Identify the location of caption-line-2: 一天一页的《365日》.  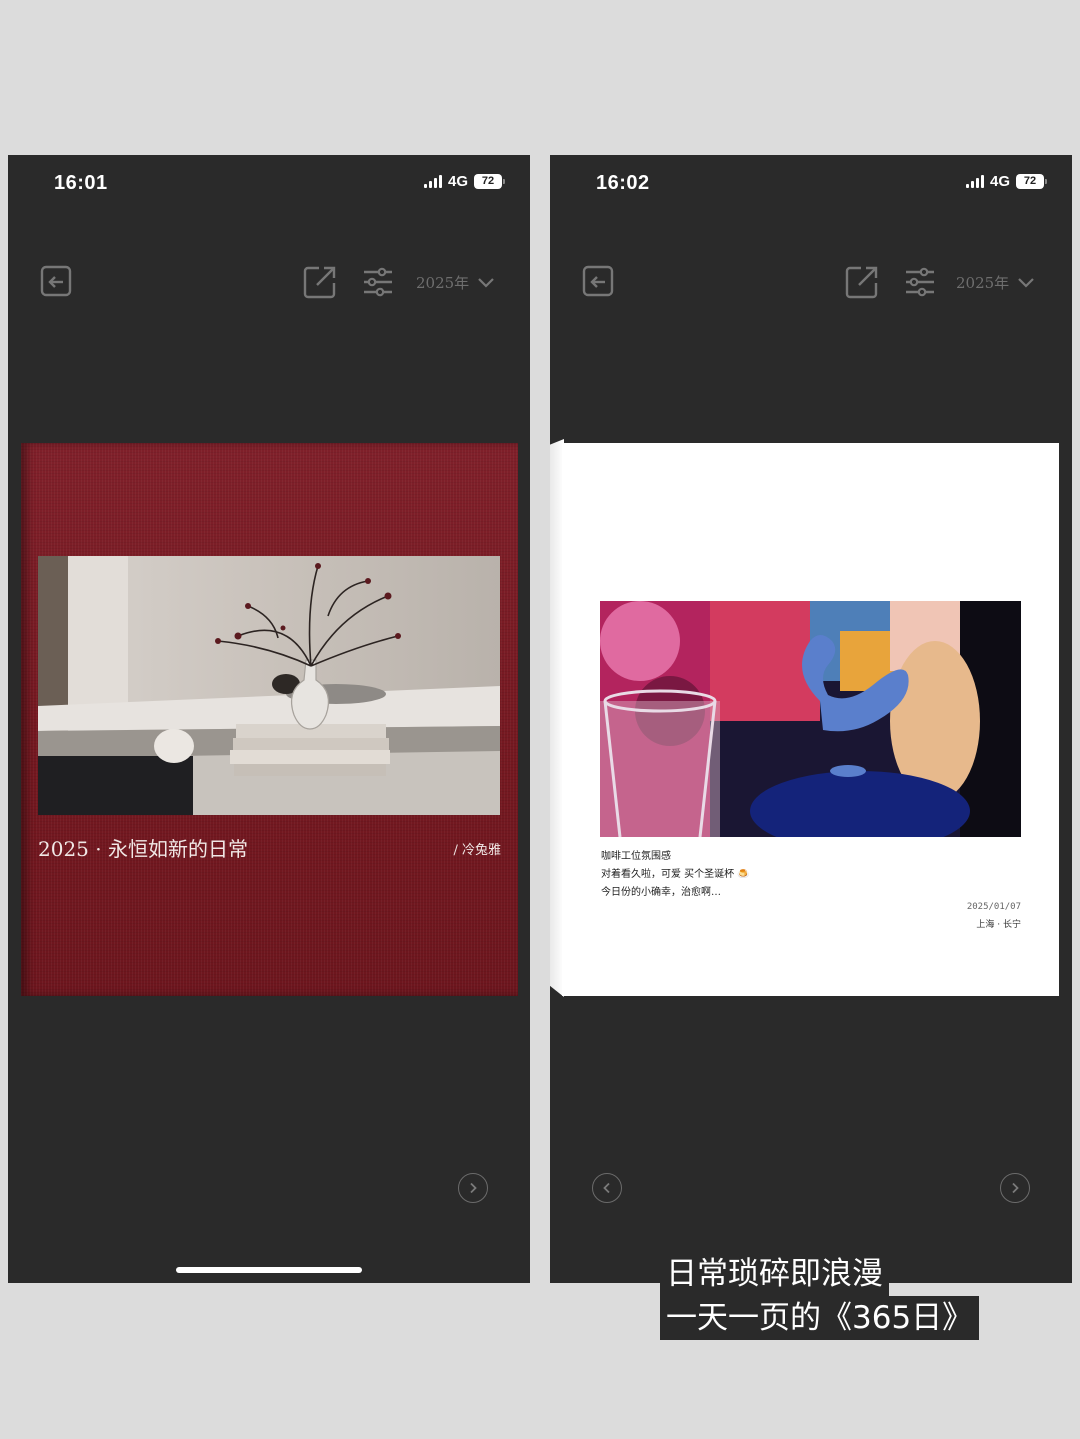
(820, 1318).